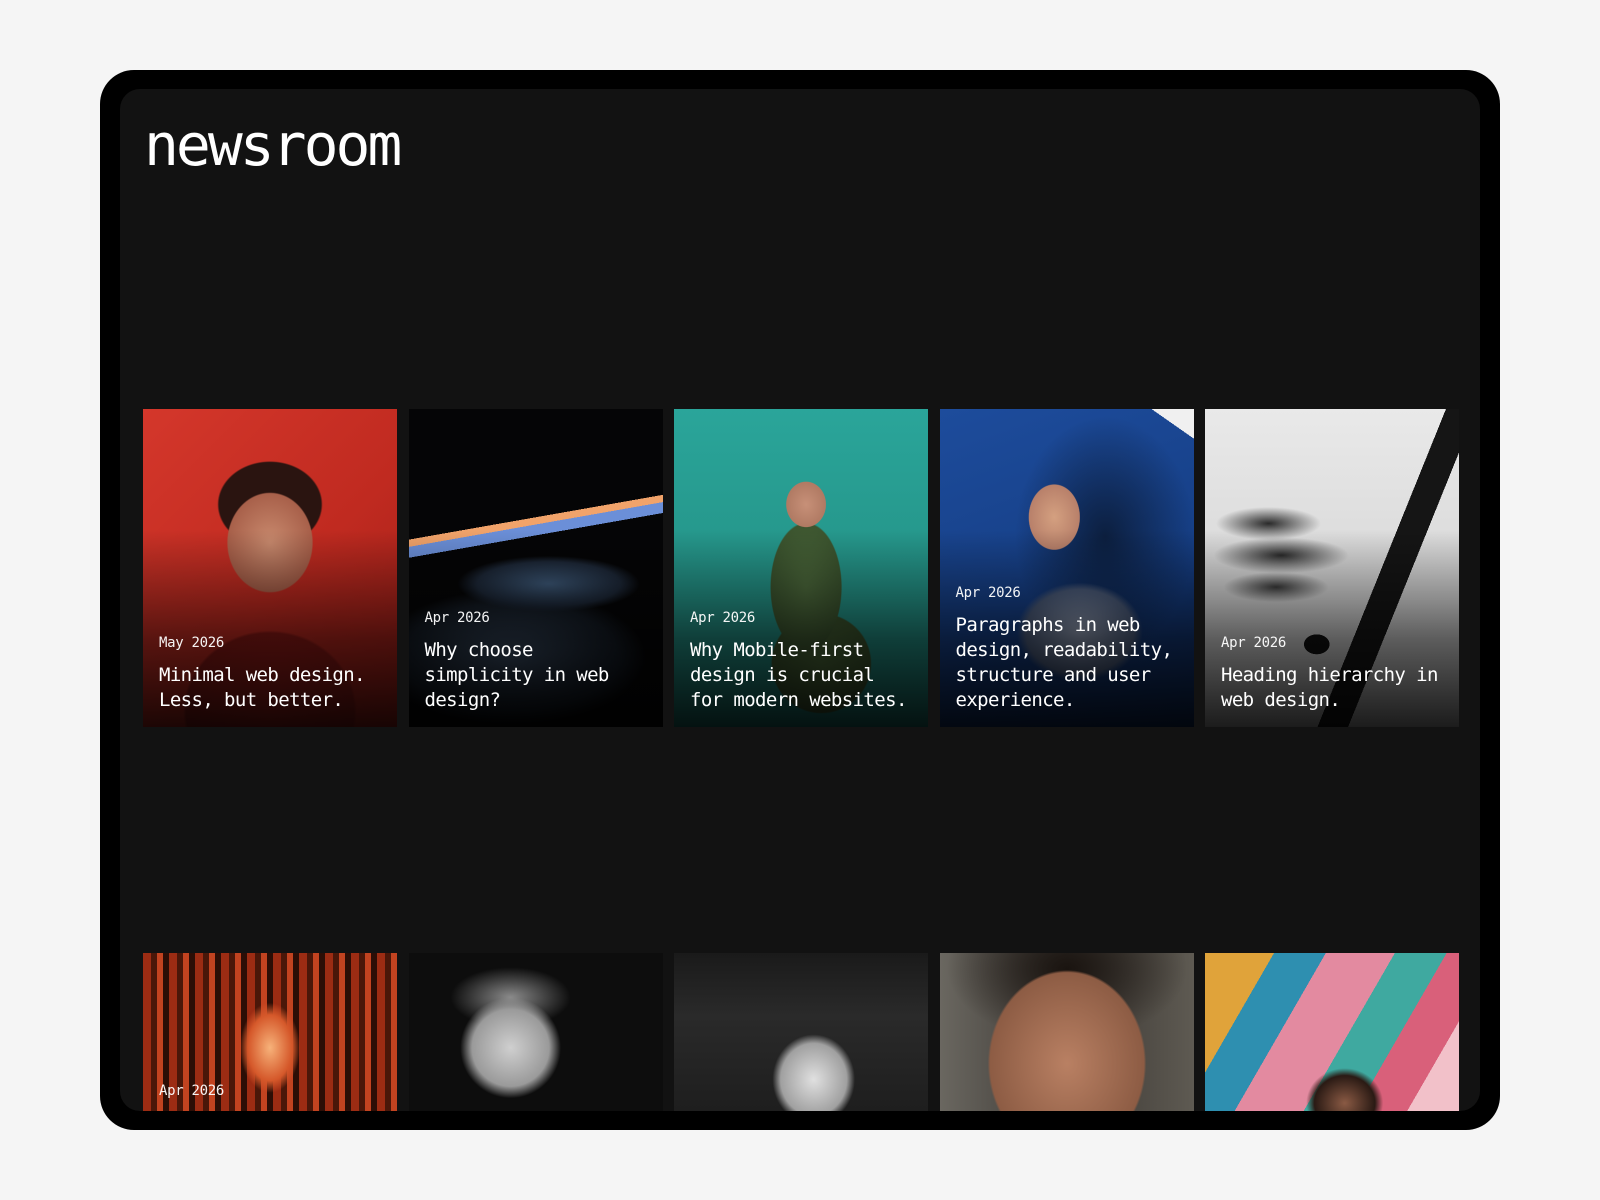 The width and height of the screenshot is (1600, 1200). I want to click on article-title: Why choose simplicity in web design?, so click(537, 675).